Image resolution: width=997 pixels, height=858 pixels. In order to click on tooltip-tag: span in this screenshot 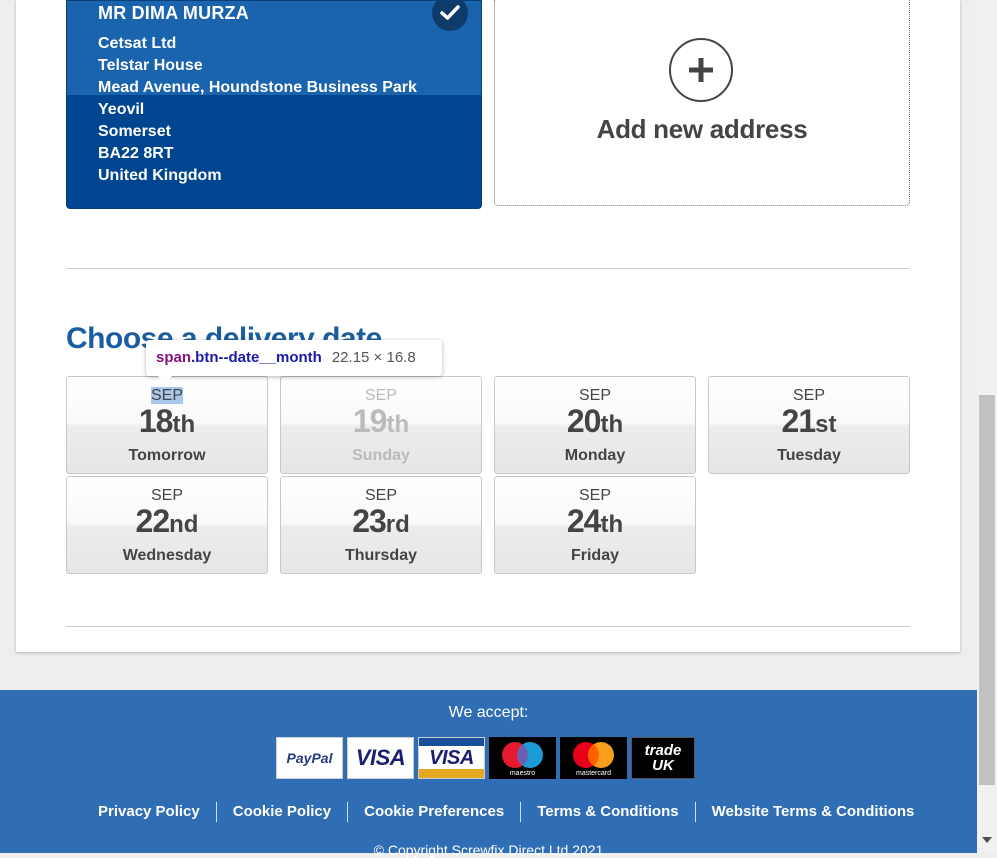, I will do `click(174, 357)`.